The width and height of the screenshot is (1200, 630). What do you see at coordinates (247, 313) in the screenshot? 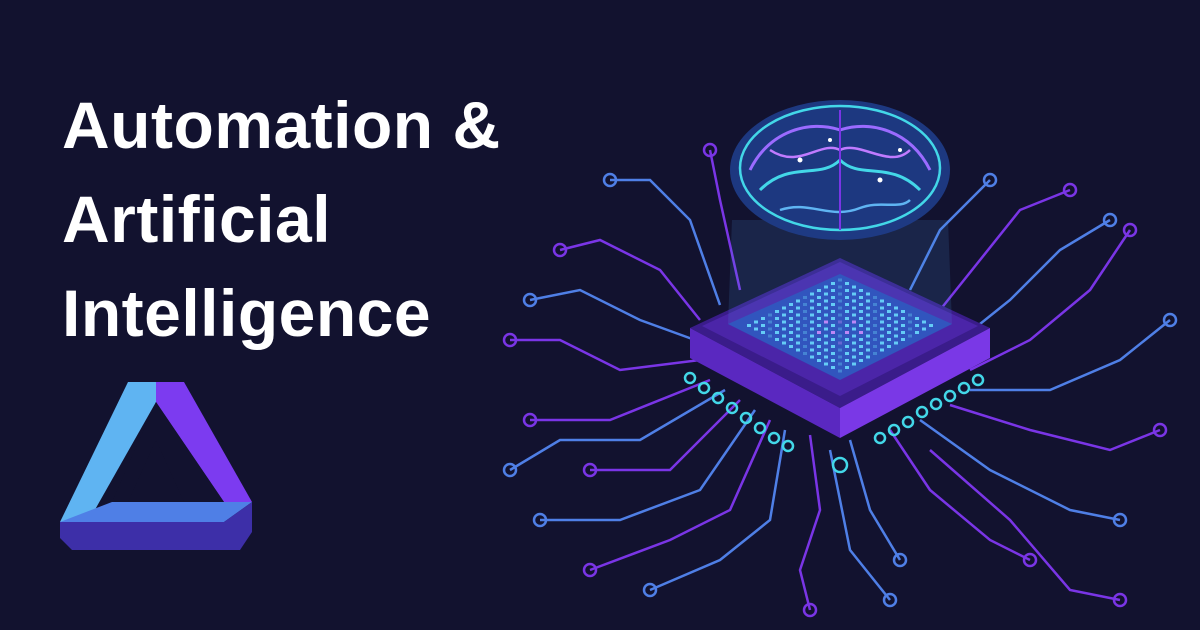
I see `headline-line-3: Intelligence` at bounding box center [247, 313].